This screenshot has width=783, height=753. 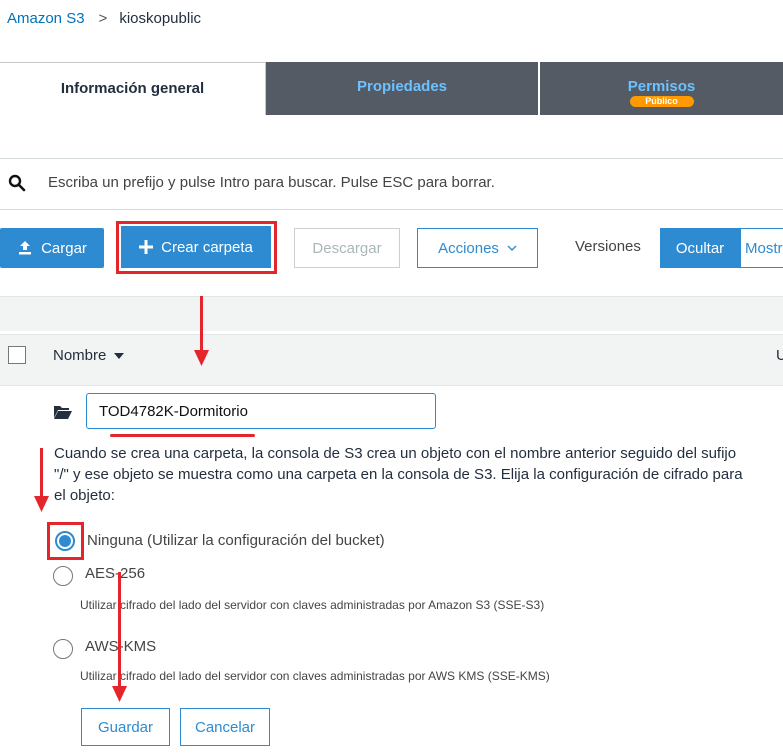 I want to click on tab-label: Permisos, so click(x=661, y=86).